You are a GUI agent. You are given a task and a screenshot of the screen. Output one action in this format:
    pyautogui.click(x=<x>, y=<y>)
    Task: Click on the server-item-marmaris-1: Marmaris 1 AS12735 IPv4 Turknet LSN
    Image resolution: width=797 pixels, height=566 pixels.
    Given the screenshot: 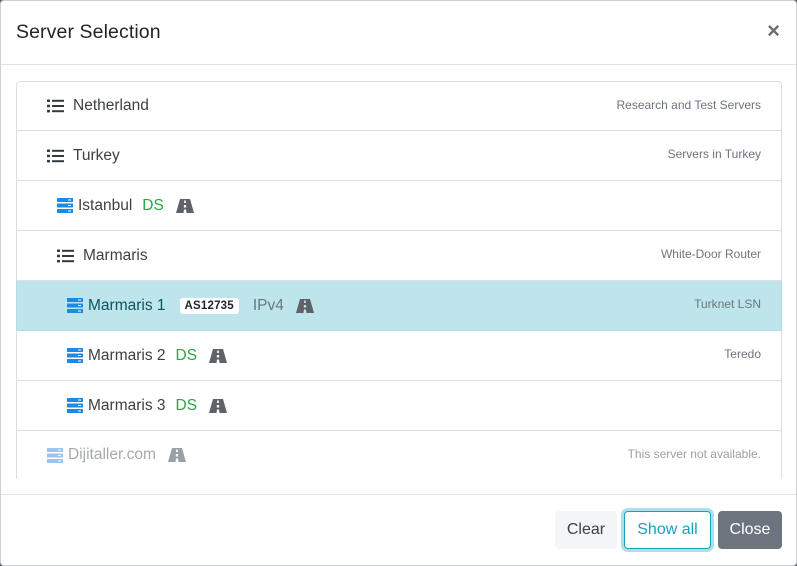 What is the action you would take?
    pyautogui.click(x=399, y=306)
    